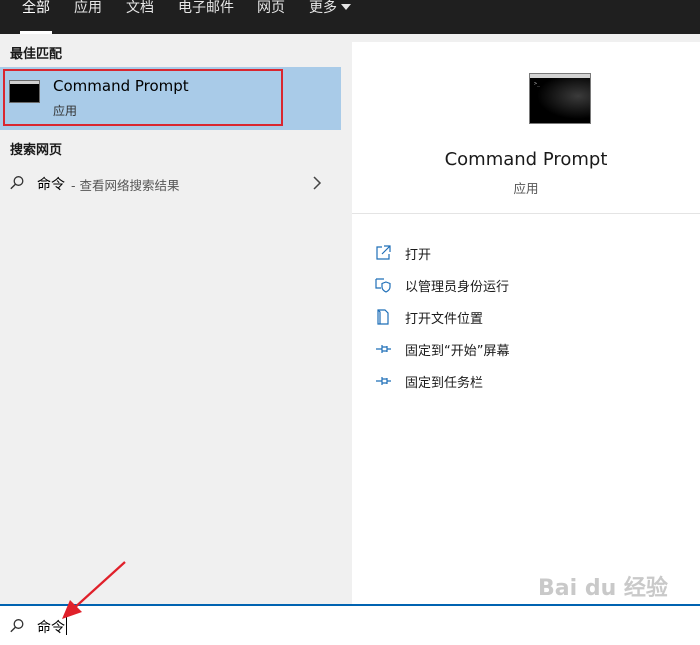  What do you see at coordinates (383, 285) in the screenshot?
I see `shield-icon` at bounding box center [383, 285].